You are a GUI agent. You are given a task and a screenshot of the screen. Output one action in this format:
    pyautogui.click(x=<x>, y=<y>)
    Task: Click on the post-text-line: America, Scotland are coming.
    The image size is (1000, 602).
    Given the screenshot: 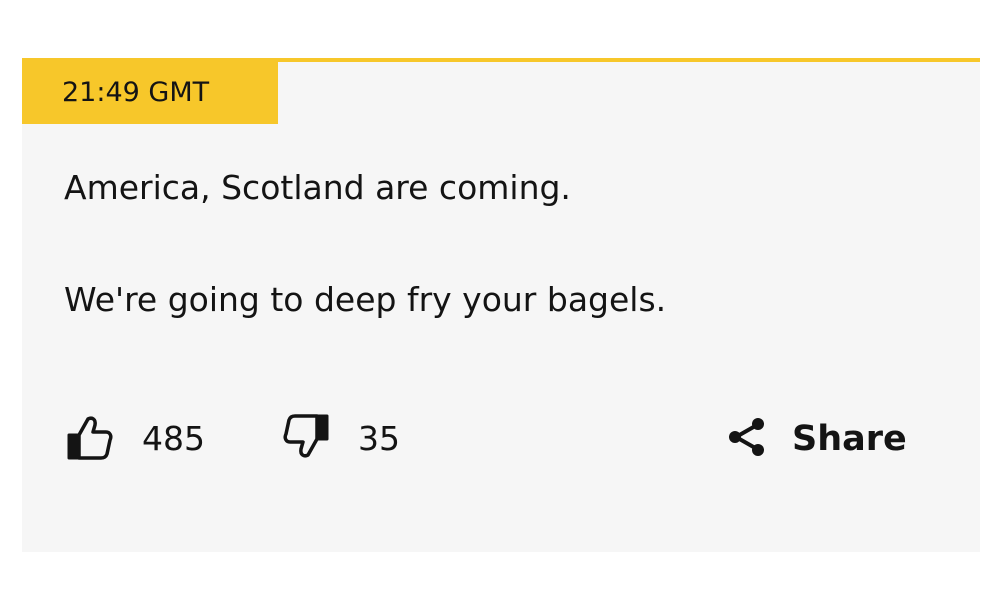 What is the action you would take?
    pyautogui.click(x=317, y=187)
    